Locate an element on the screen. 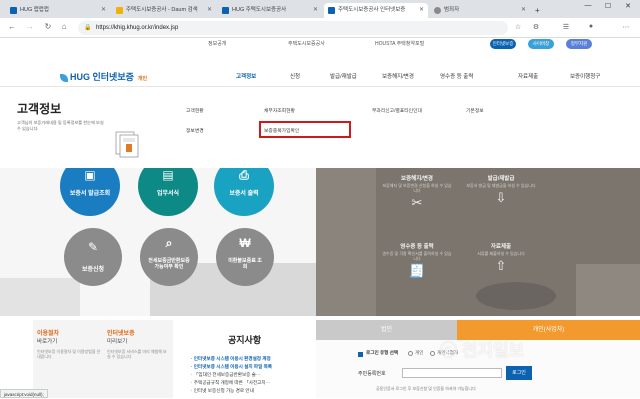 The image size is (640, 399). gnb-claim: 보증이행청구 is located at coordinates (585, 76).